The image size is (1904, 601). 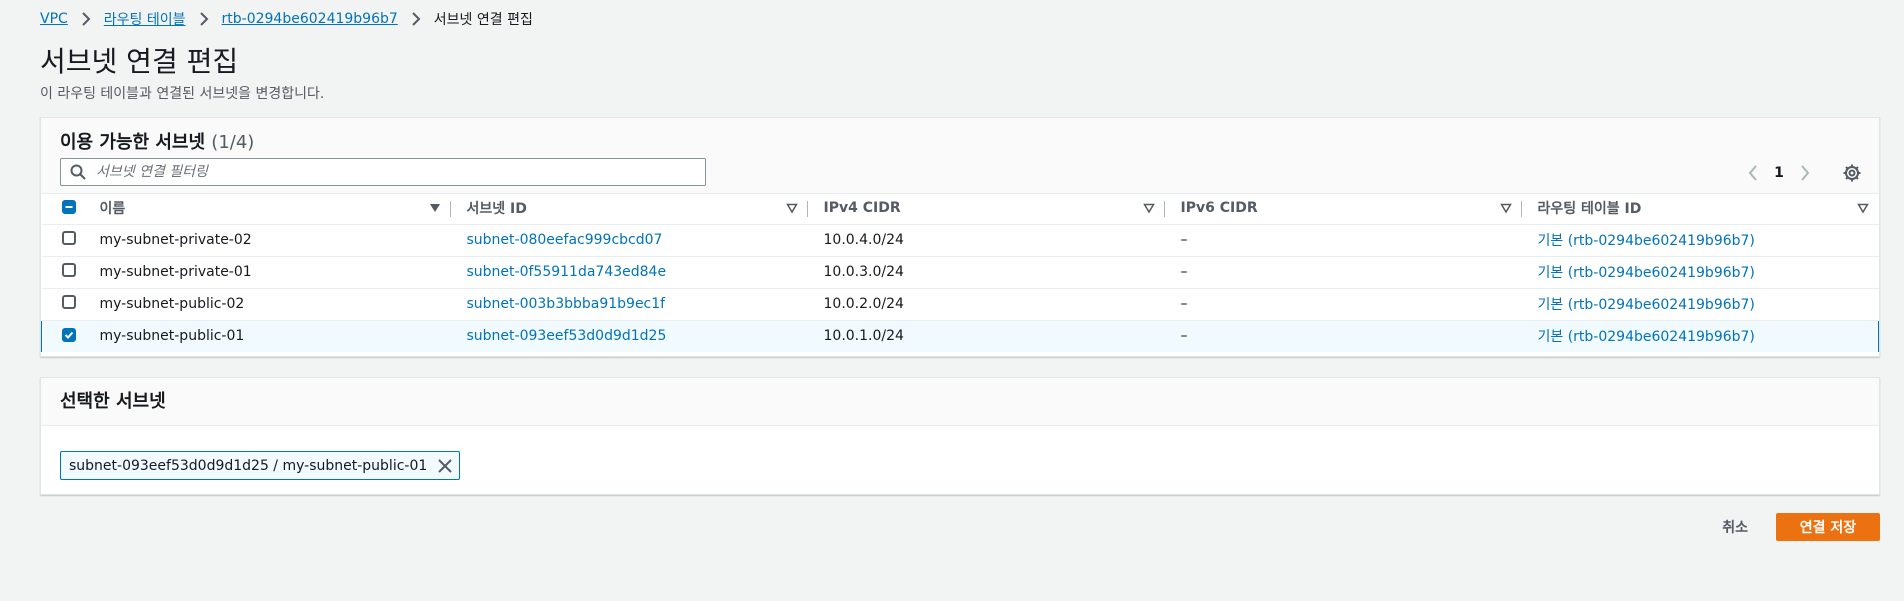 I want to click on ipv4-cidr: 10.0.3.0/24, so click(x=863, y=272).